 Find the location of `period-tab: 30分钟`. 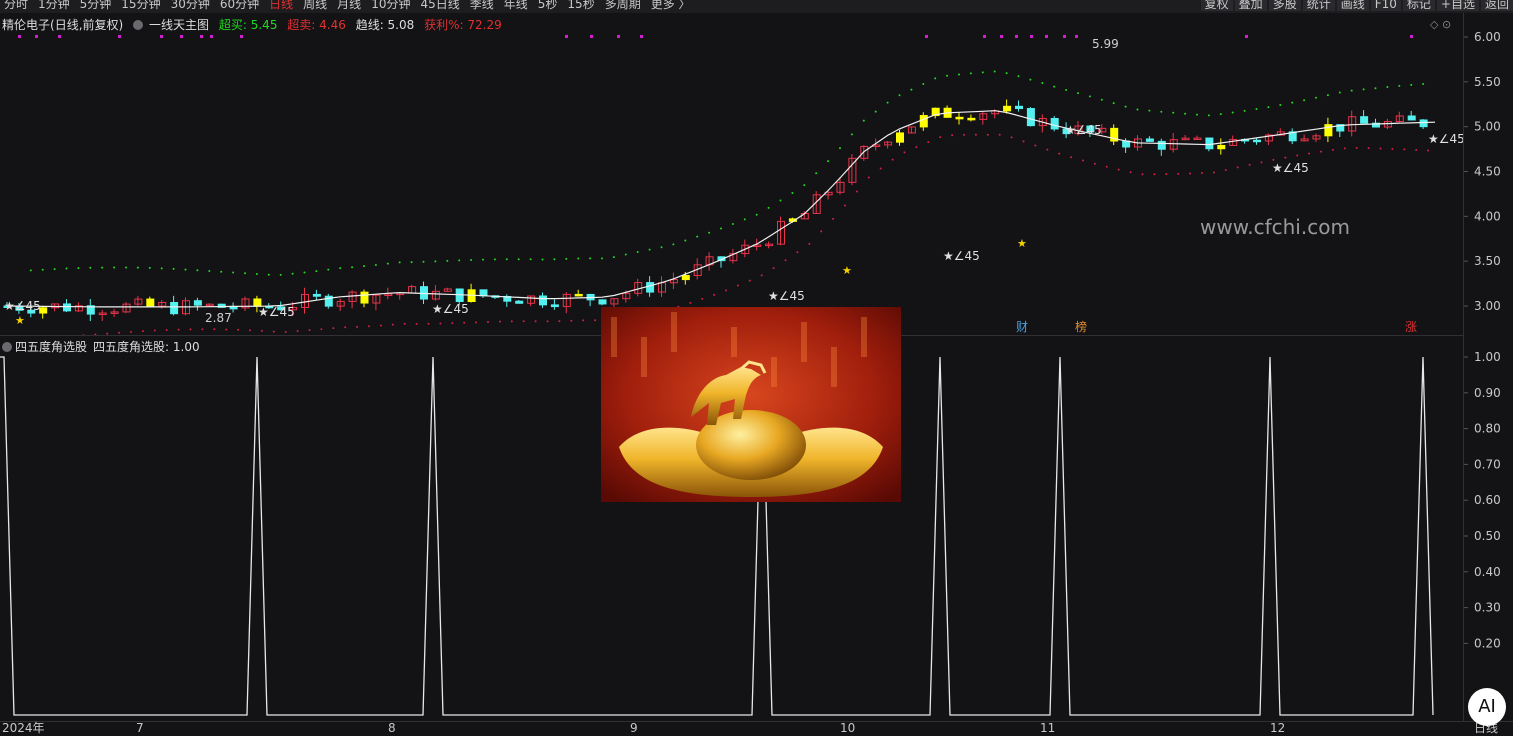

period-tab: 30分钟 is located at coordinates (190, 5).